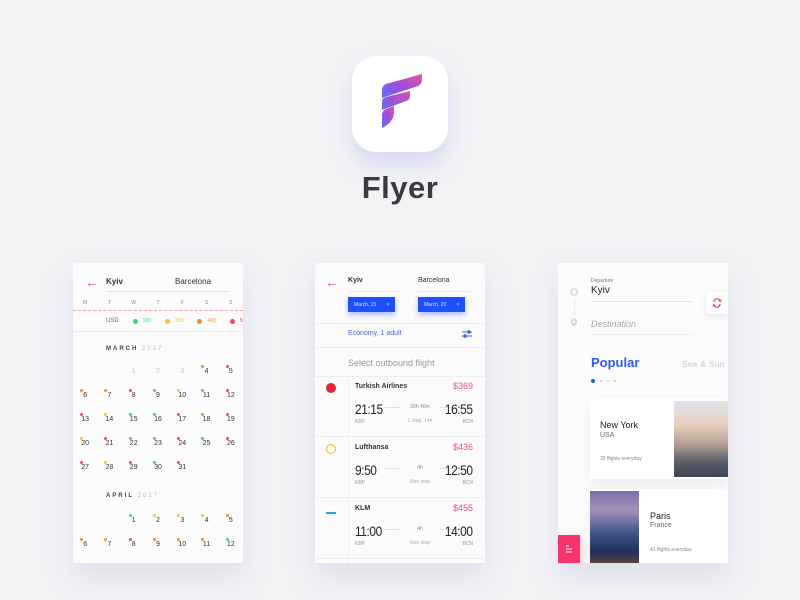  What do you see at coordinates (569, 549) in the screenshot?
I see `menu-button` at bounding box center [569, 549].